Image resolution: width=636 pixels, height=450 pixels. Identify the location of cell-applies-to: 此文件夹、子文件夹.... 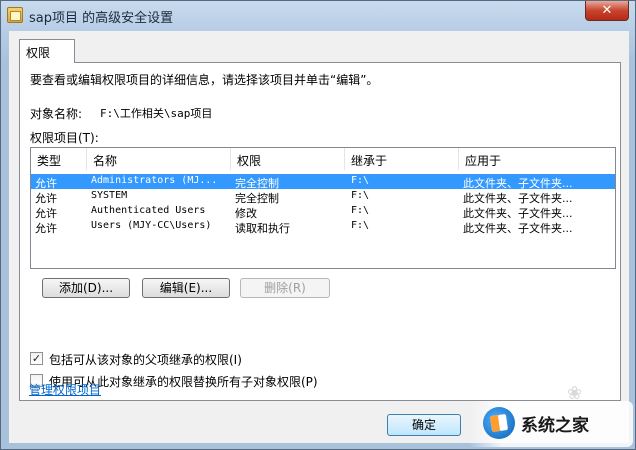
(518, 228).